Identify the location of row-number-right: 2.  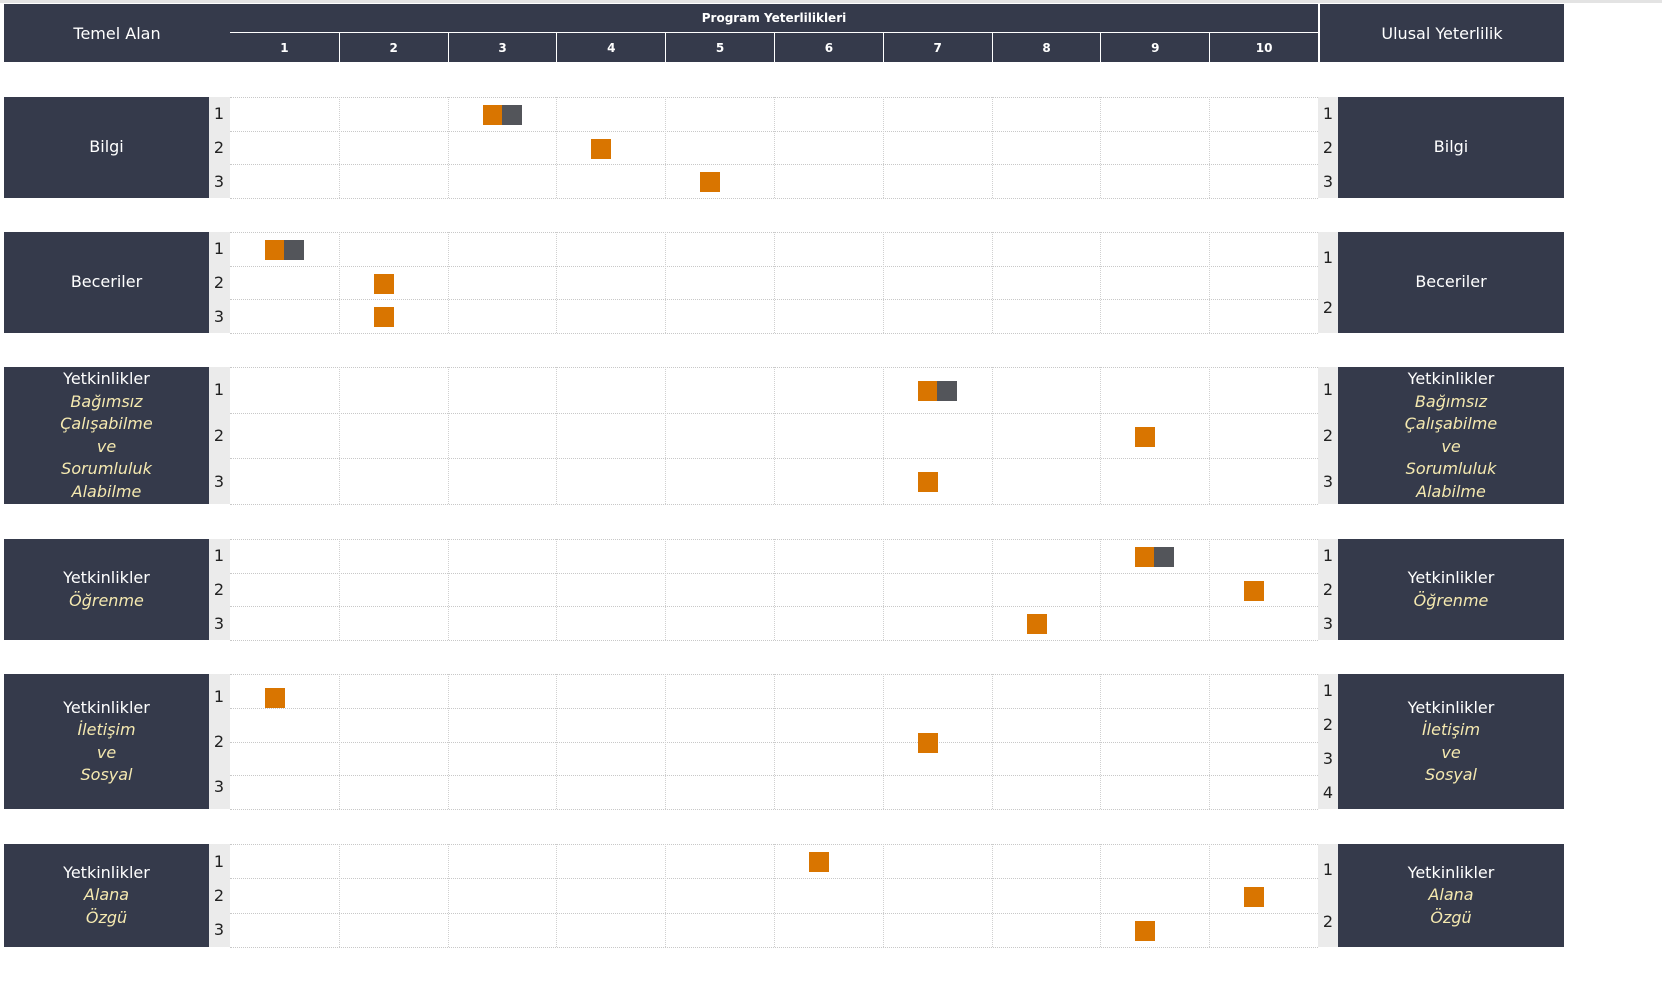
(1328, 725).